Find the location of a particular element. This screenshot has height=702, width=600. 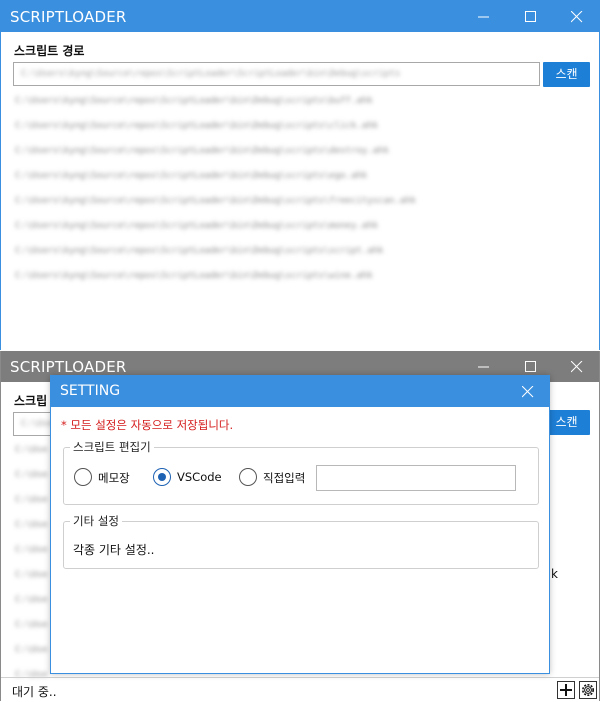

editor-group-legend: 스크립트 편집기 is located at coordinates (112, 447).